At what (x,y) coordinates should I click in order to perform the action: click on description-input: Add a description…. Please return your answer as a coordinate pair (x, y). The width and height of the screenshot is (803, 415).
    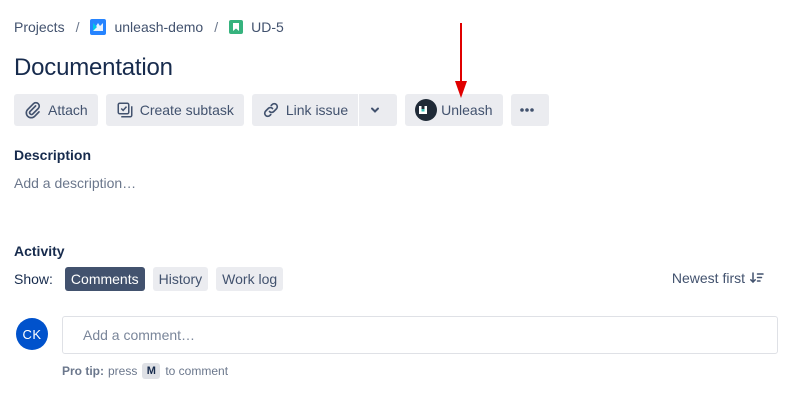
    Looking at the image, I should click on (75, 183).